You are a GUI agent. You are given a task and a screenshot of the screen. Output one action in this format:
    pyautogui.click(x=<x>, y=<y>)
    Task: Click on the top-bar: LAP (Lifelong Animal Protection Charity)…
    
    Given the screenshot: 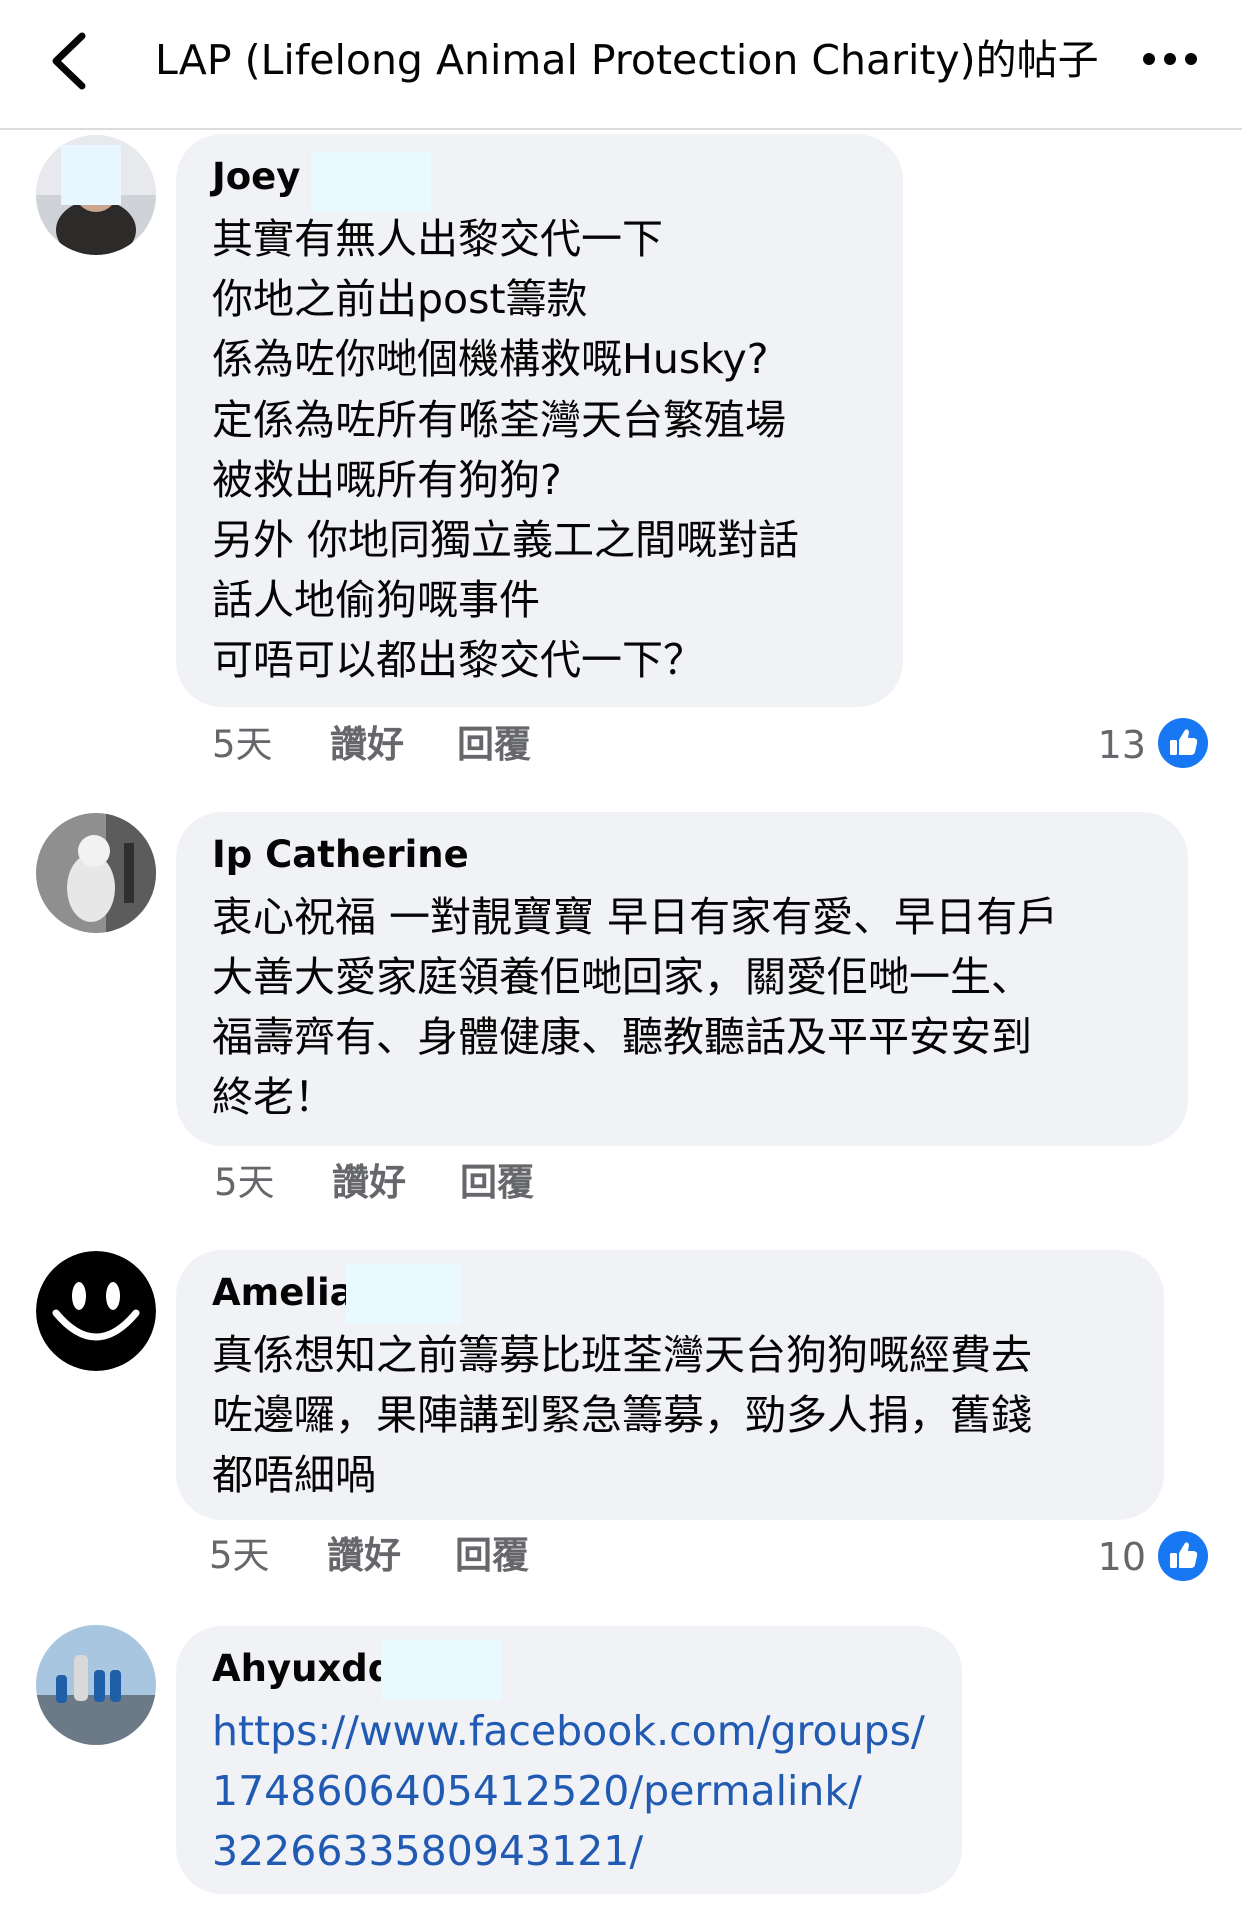 What is the action you would take?
    pyautogui.click(x=621, y=65)
    